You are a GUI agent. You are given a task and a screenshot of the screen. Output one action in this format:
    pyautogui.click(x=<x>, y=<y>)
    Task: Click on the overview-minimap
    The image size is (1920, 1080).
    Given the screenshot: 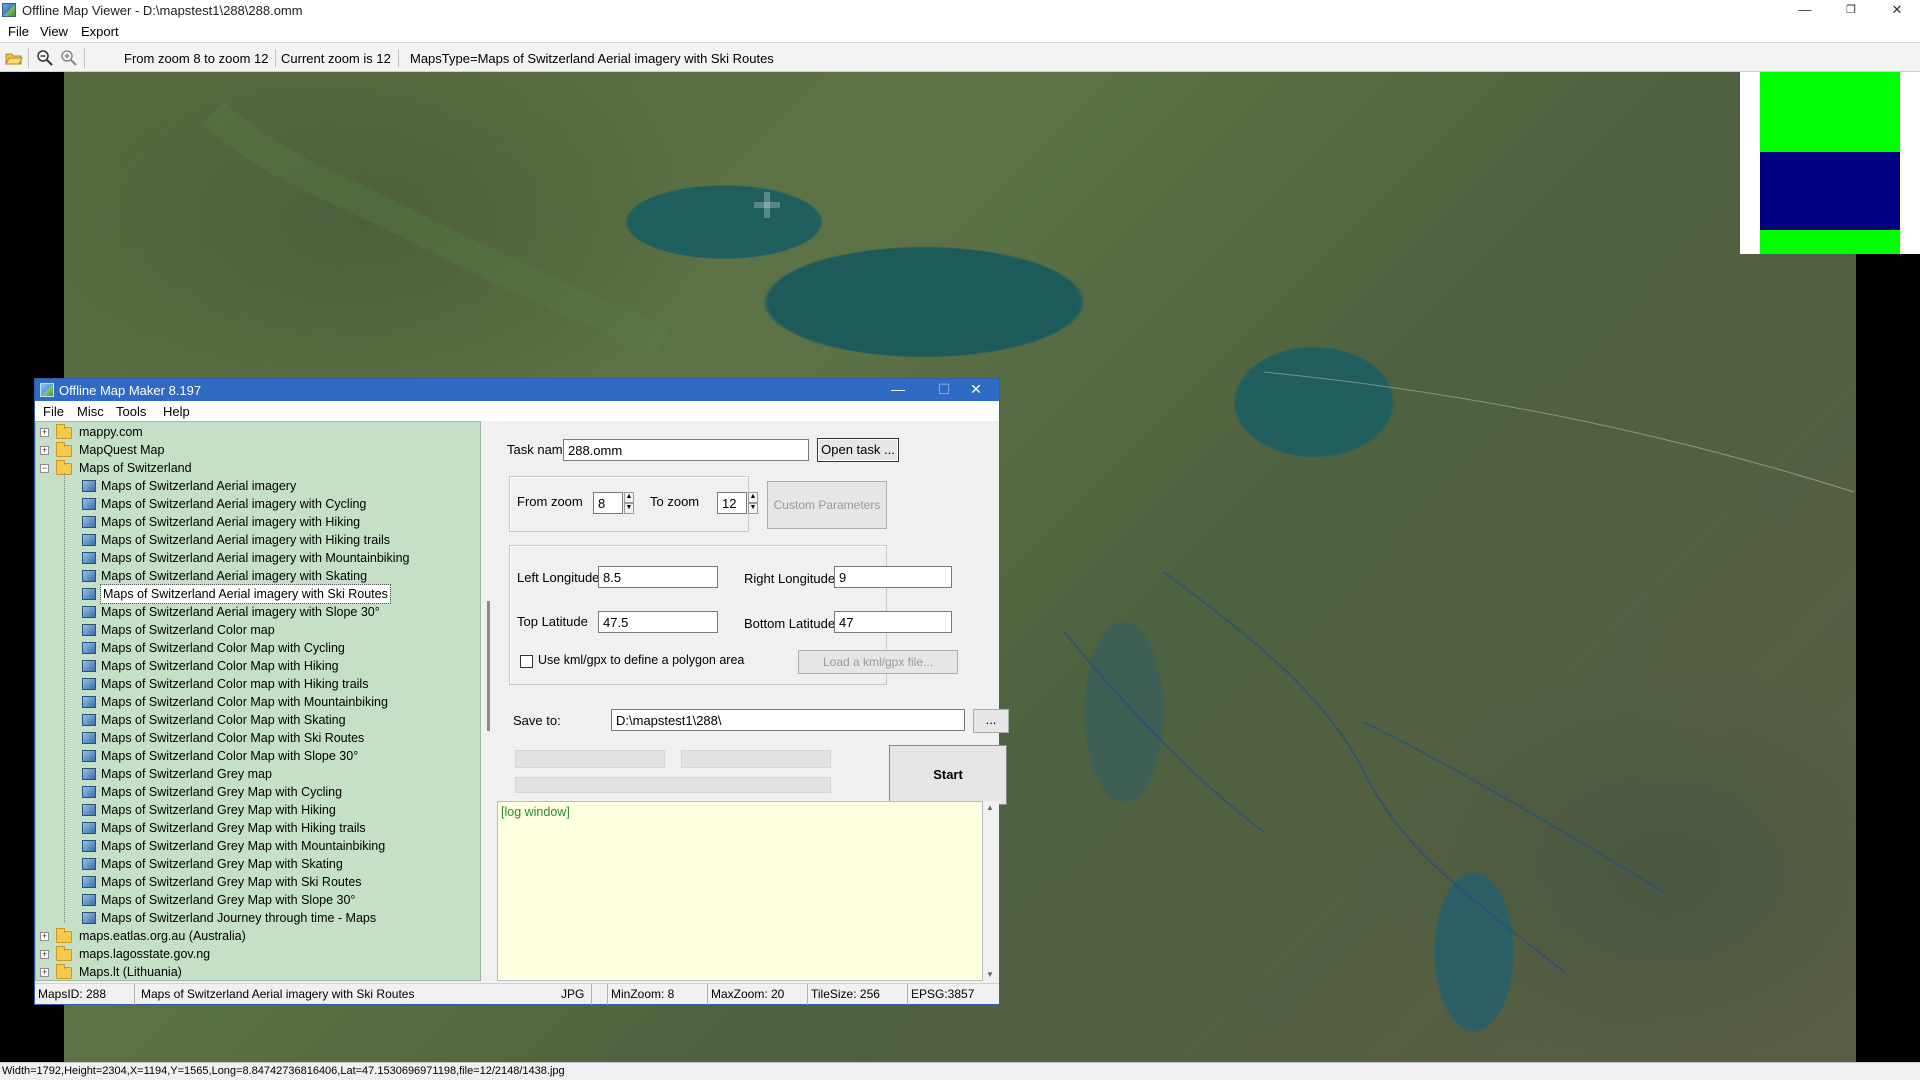 What is the action you would take?
    pyautogui.click(x=1830, y=163)
    